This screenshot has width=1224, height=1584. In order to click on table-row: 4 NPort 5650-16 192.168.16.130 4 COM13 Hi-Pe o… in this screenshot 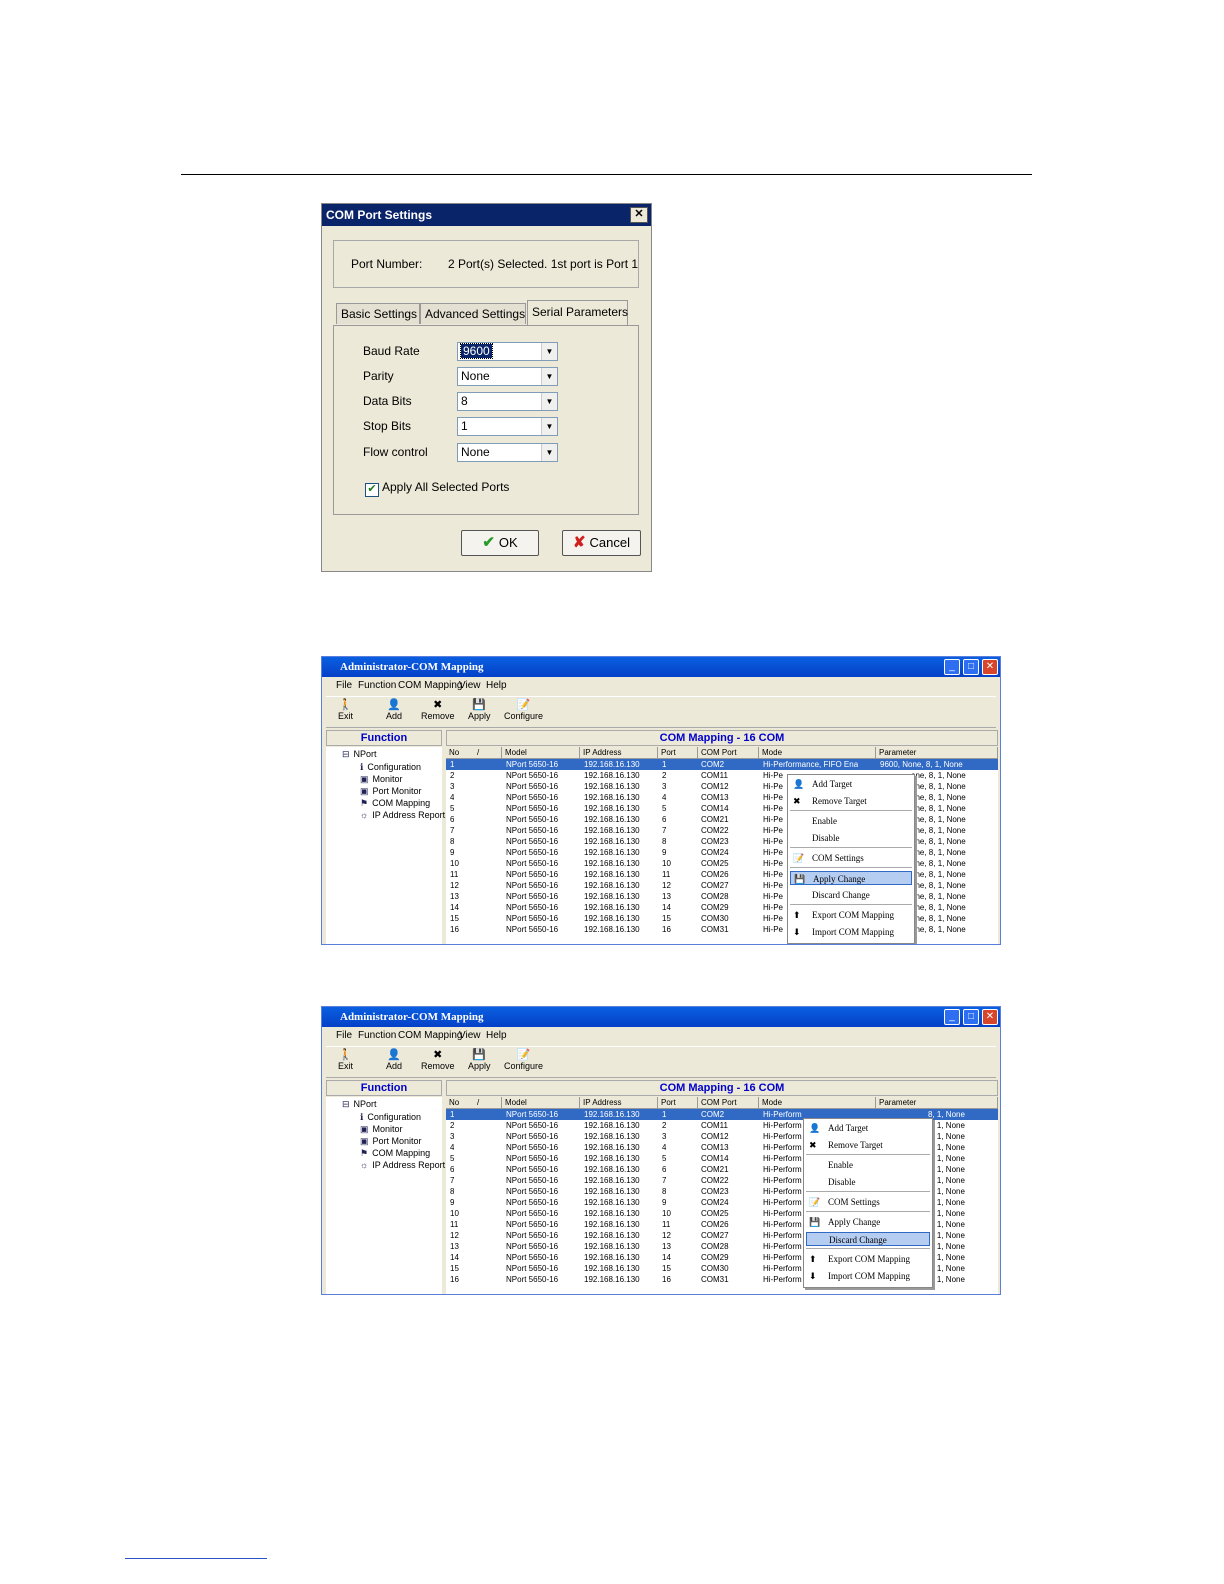, I will do `click(722, 797)`.